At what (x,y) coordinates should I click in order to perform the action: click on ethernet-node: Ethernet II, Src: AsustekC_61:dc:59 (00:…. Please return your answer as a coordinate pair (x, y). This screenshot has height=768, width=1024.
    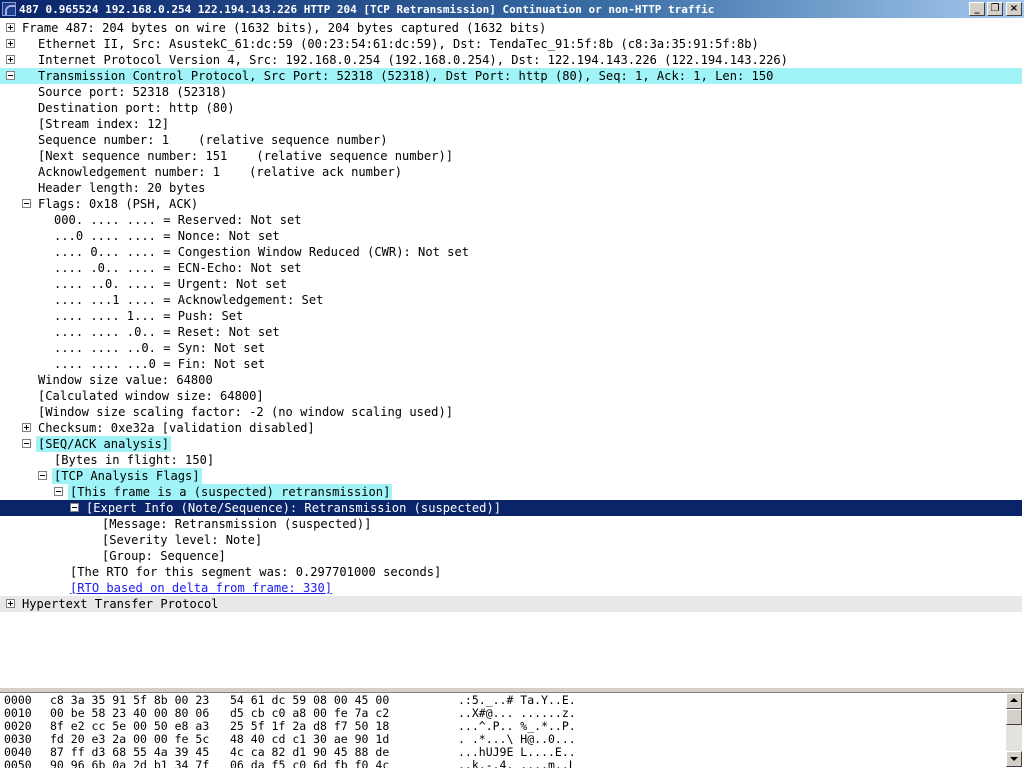
    Looking at the image, I should click on (511, 44).